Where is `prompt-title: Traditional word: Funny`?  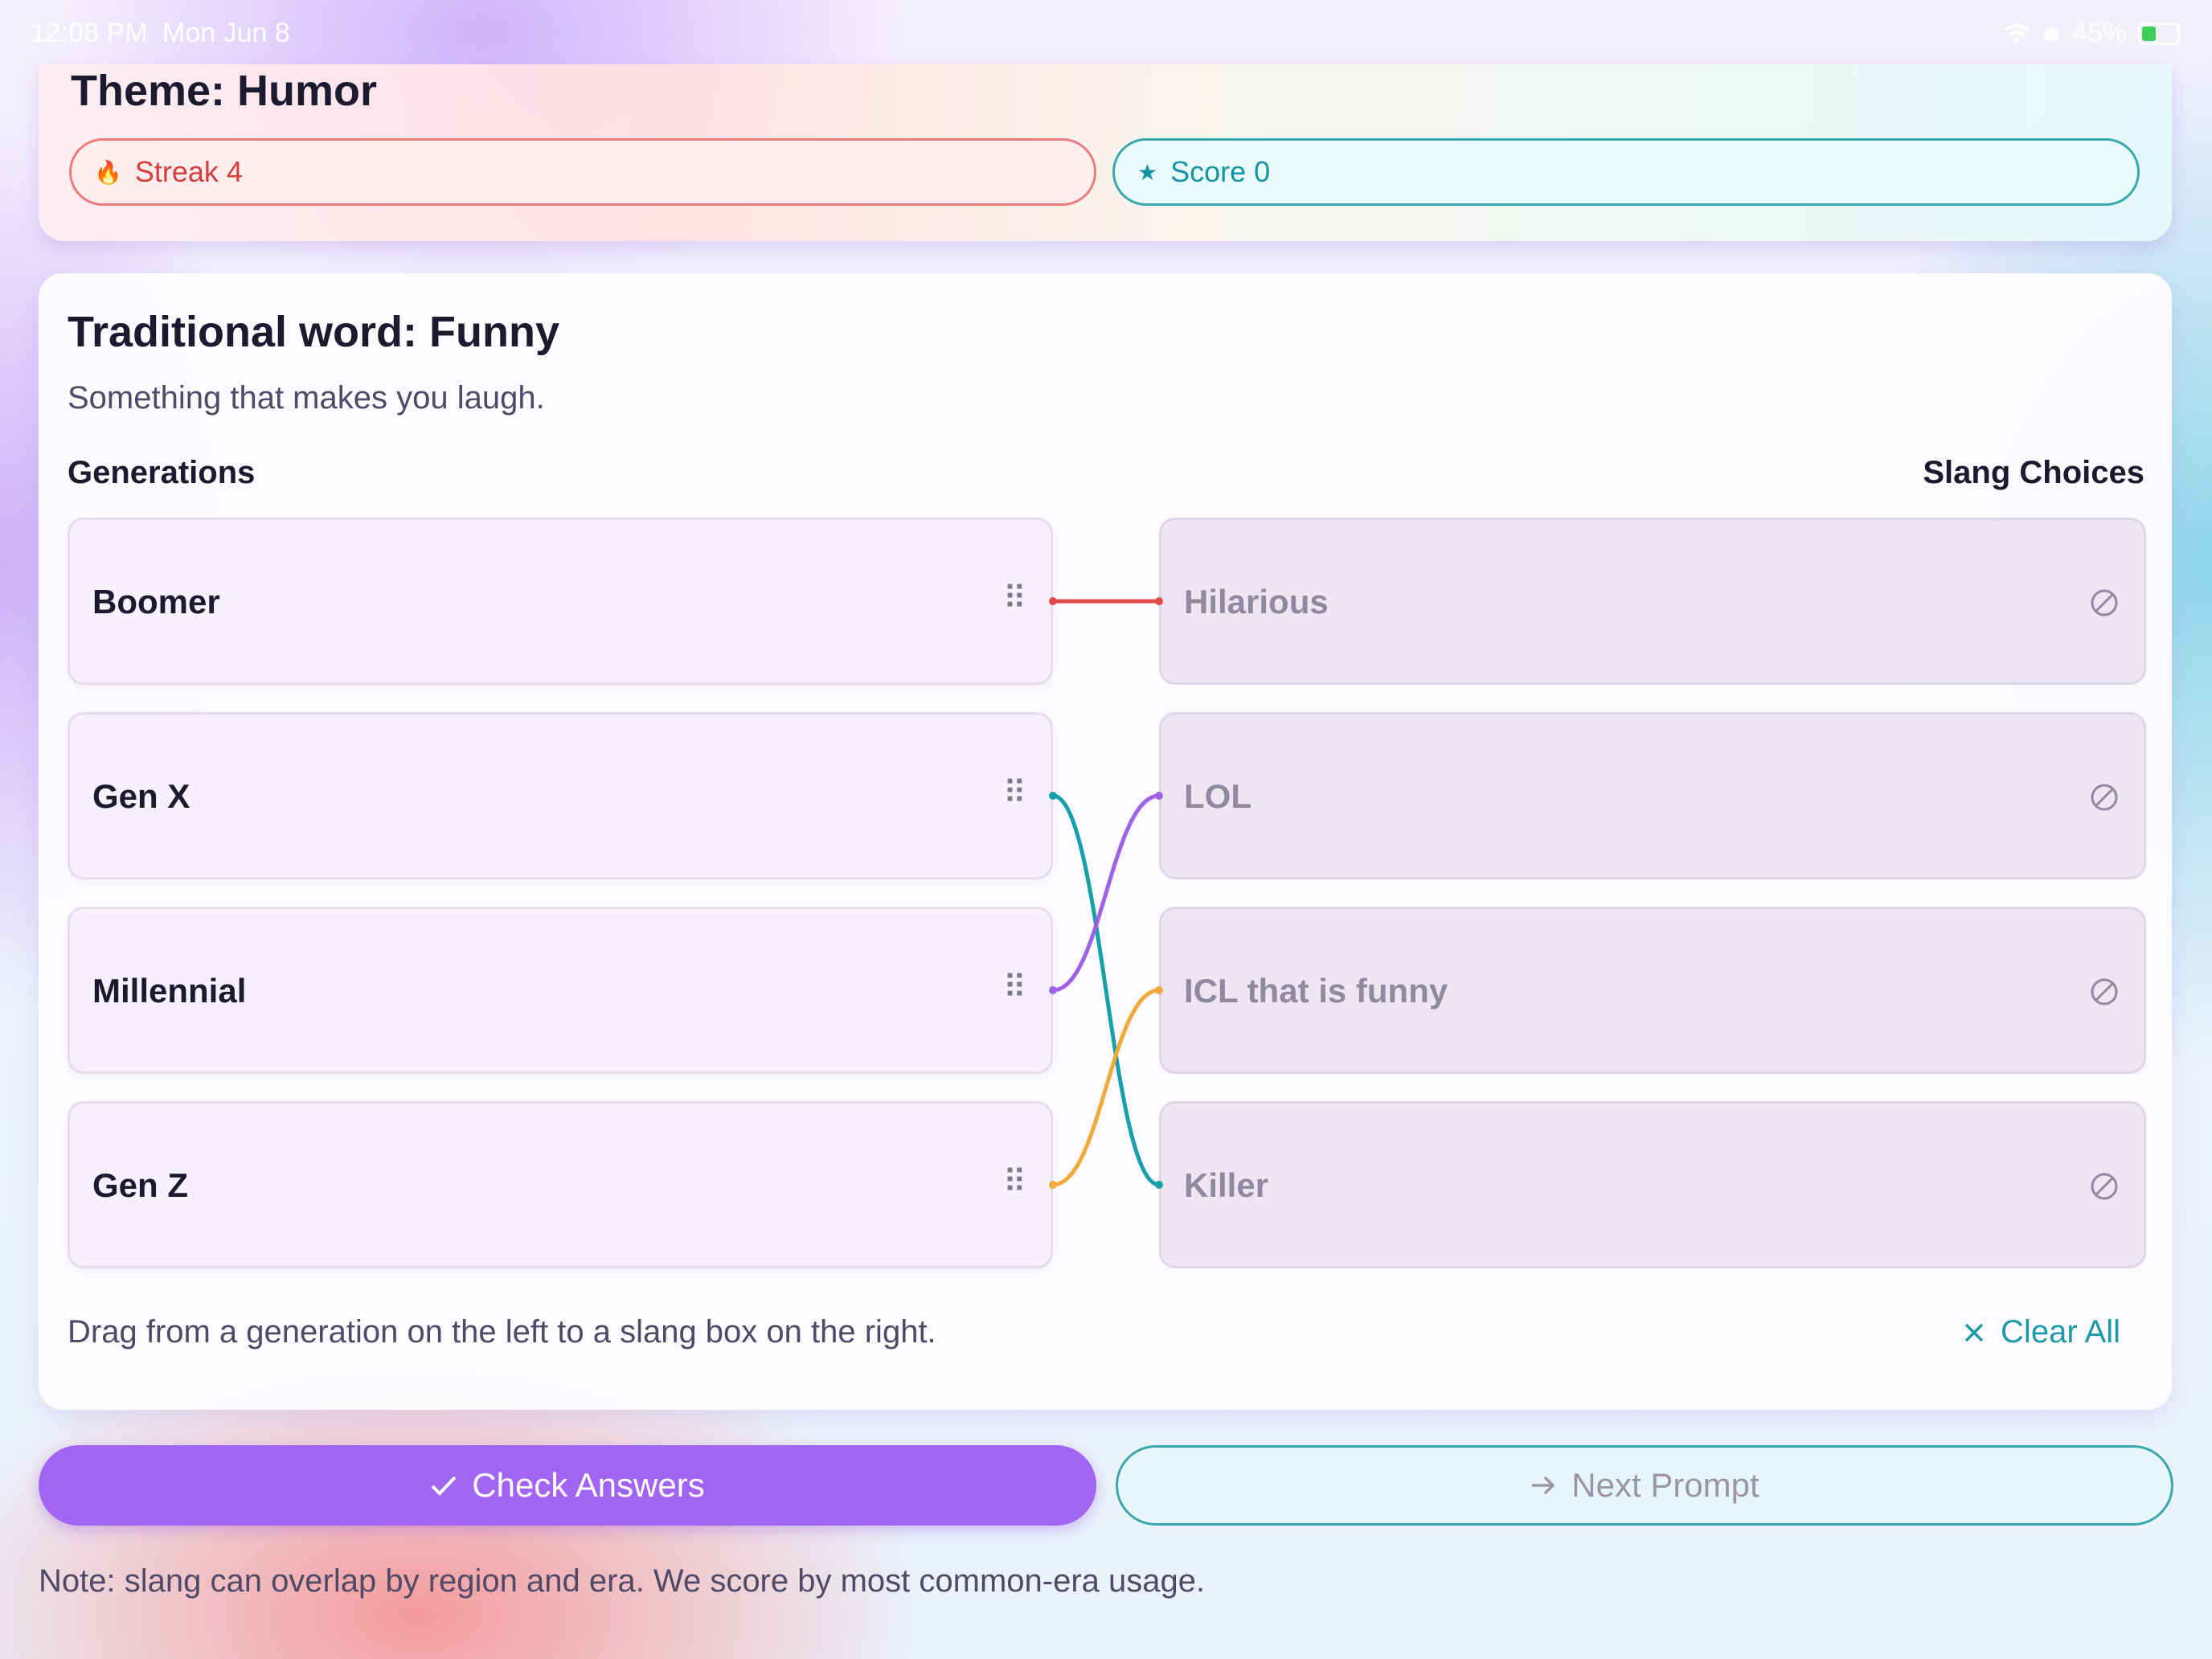
prompt-title: Traditional word: Funny is located at coordinates (313, 332).